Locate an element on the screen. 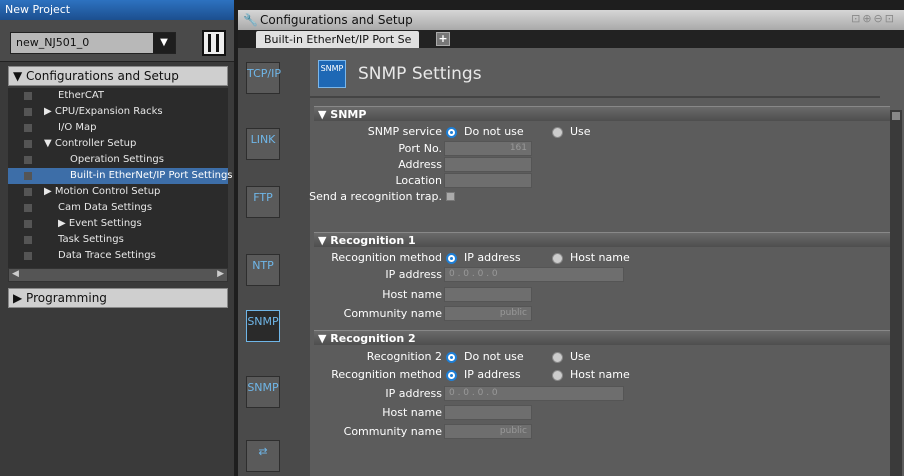  programming-section-header: ▶ Programming is located at coordinates (118, 298).